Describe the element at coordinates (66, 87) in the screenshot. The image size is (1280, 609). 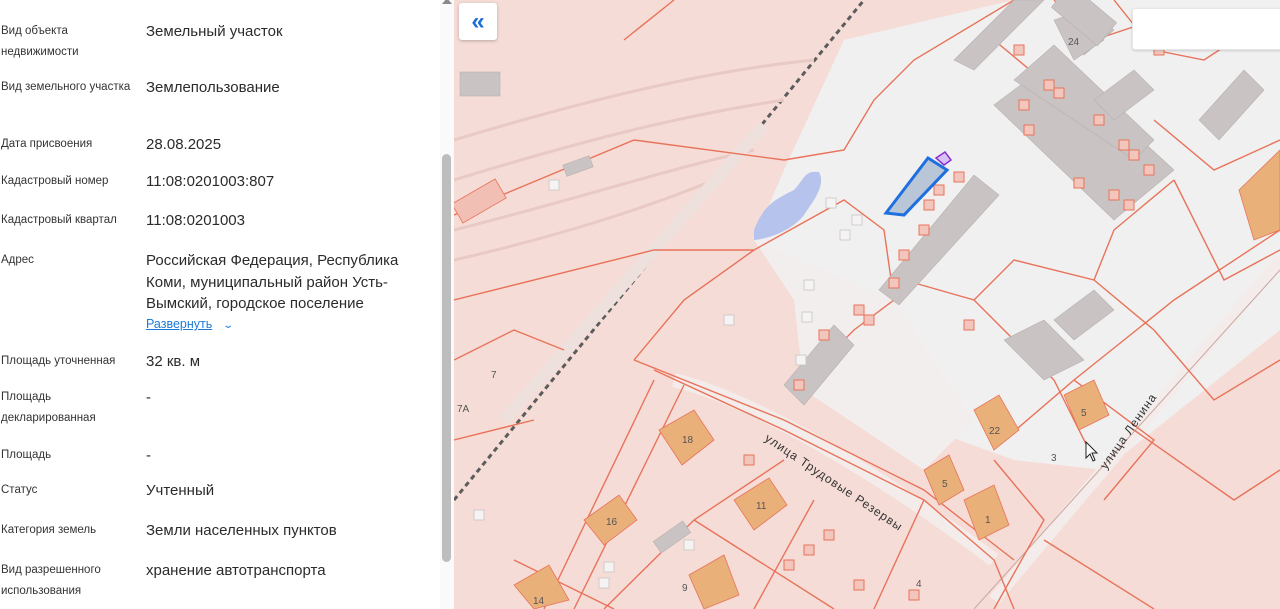
I see `property-label: Вид земельного участка` at that location.